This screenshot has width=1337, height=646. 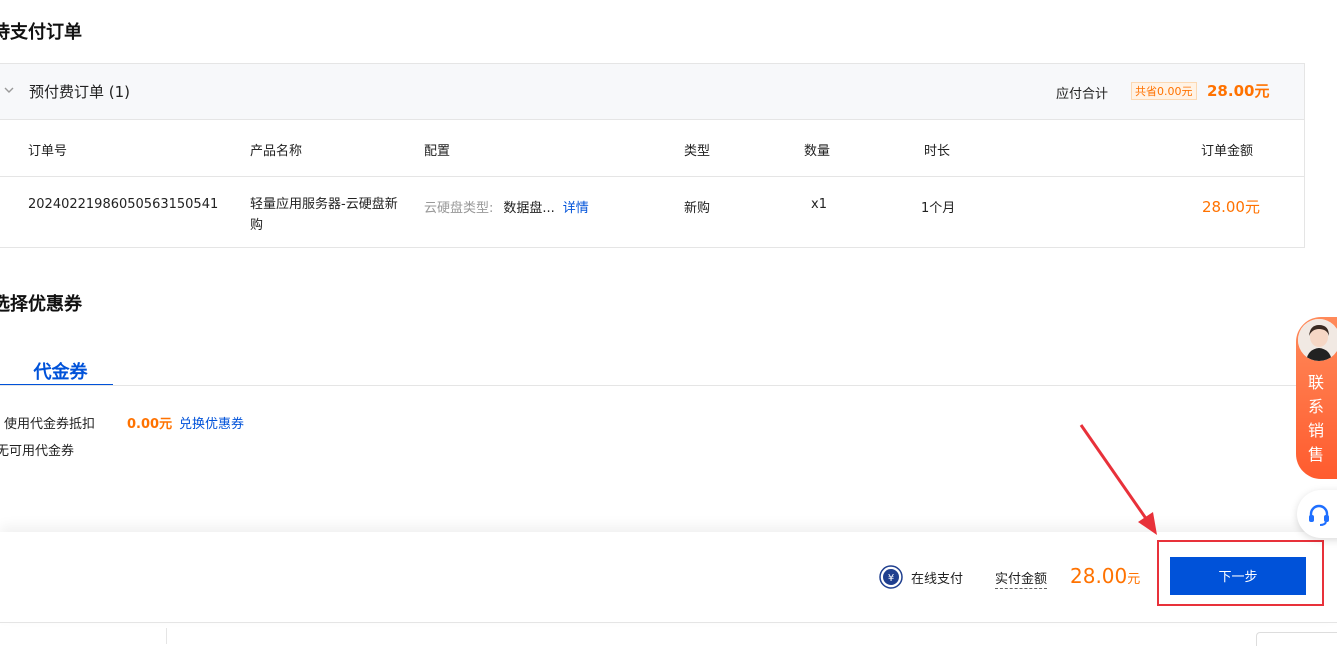 I want to click on tab-underline, so click(x=655, y=385).